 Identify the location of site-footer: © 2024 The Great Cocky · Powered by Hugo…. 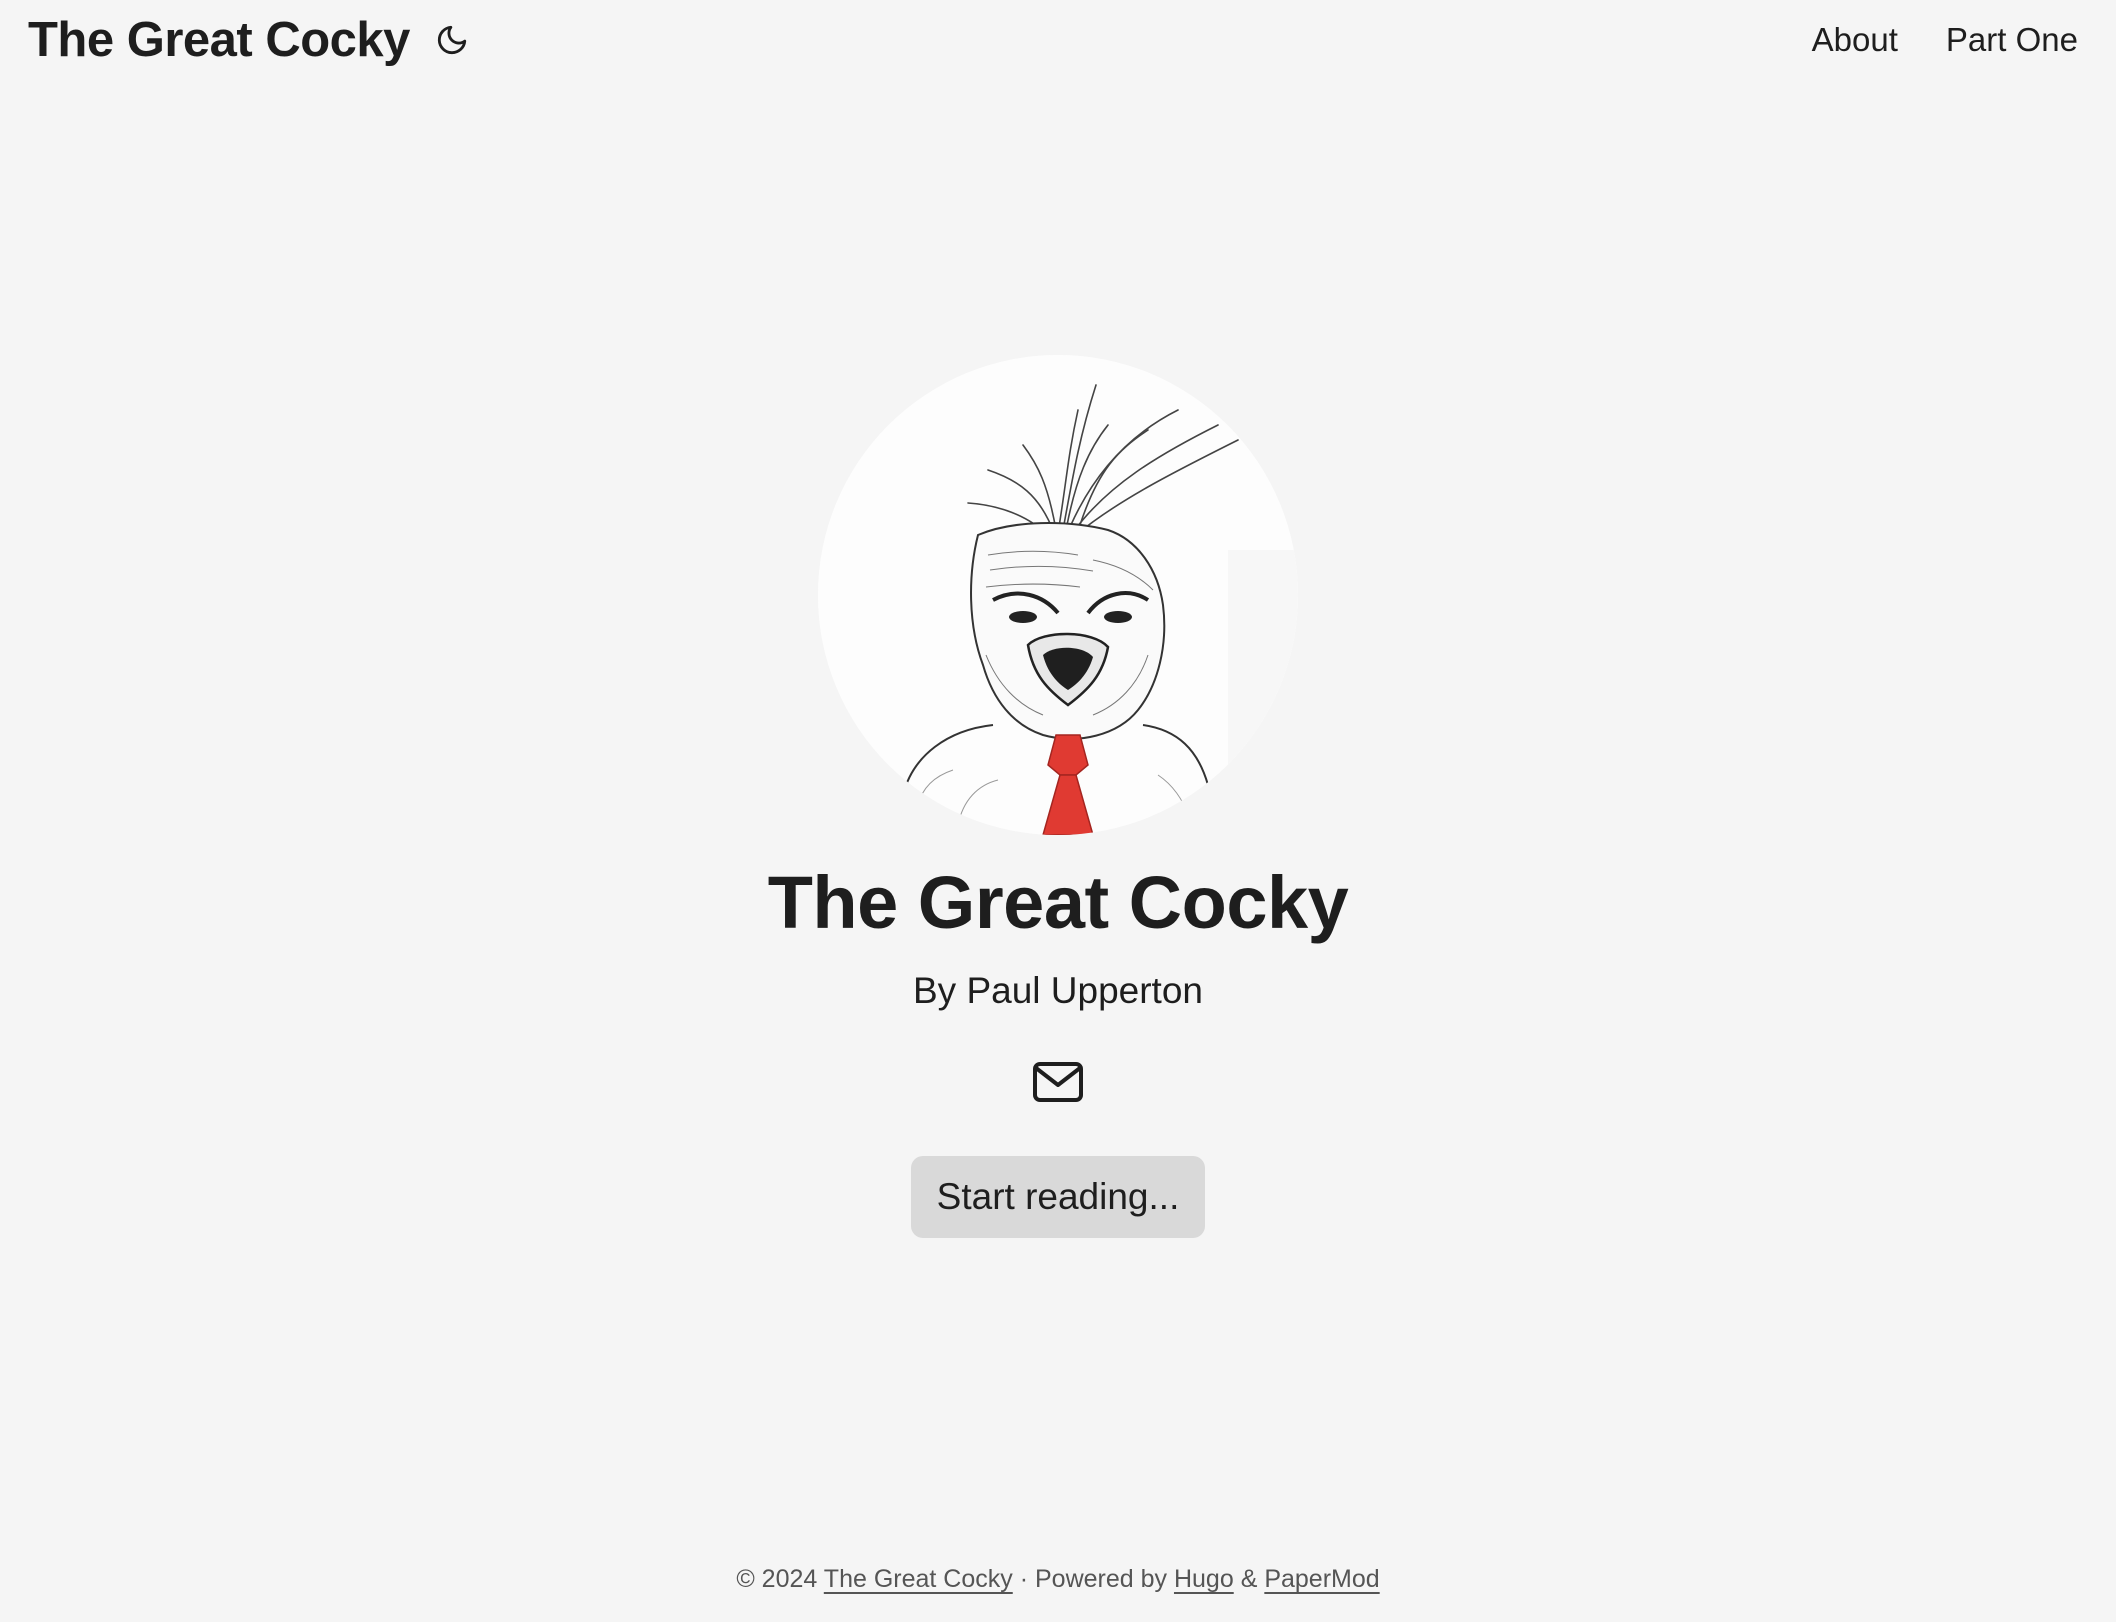
(1058, 1579).